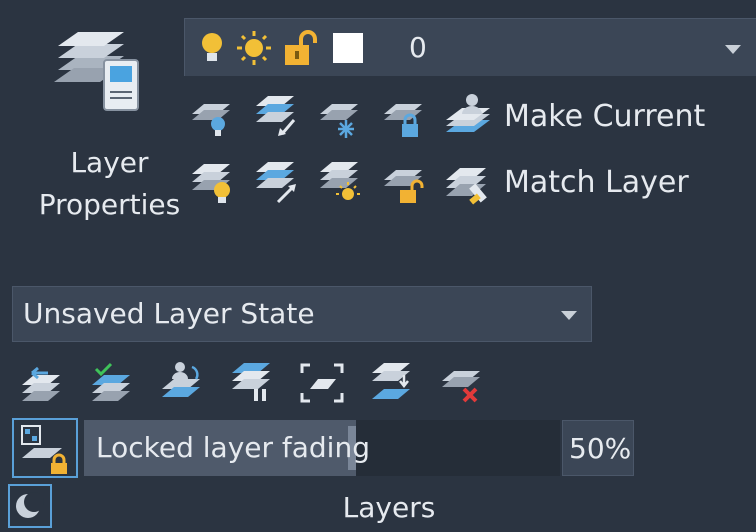 The width and height of the screenshot is (756, 532). Describe the element at coordinates (276, 182) in the screenshot. I see `layer-unisolate-icon` at that location.